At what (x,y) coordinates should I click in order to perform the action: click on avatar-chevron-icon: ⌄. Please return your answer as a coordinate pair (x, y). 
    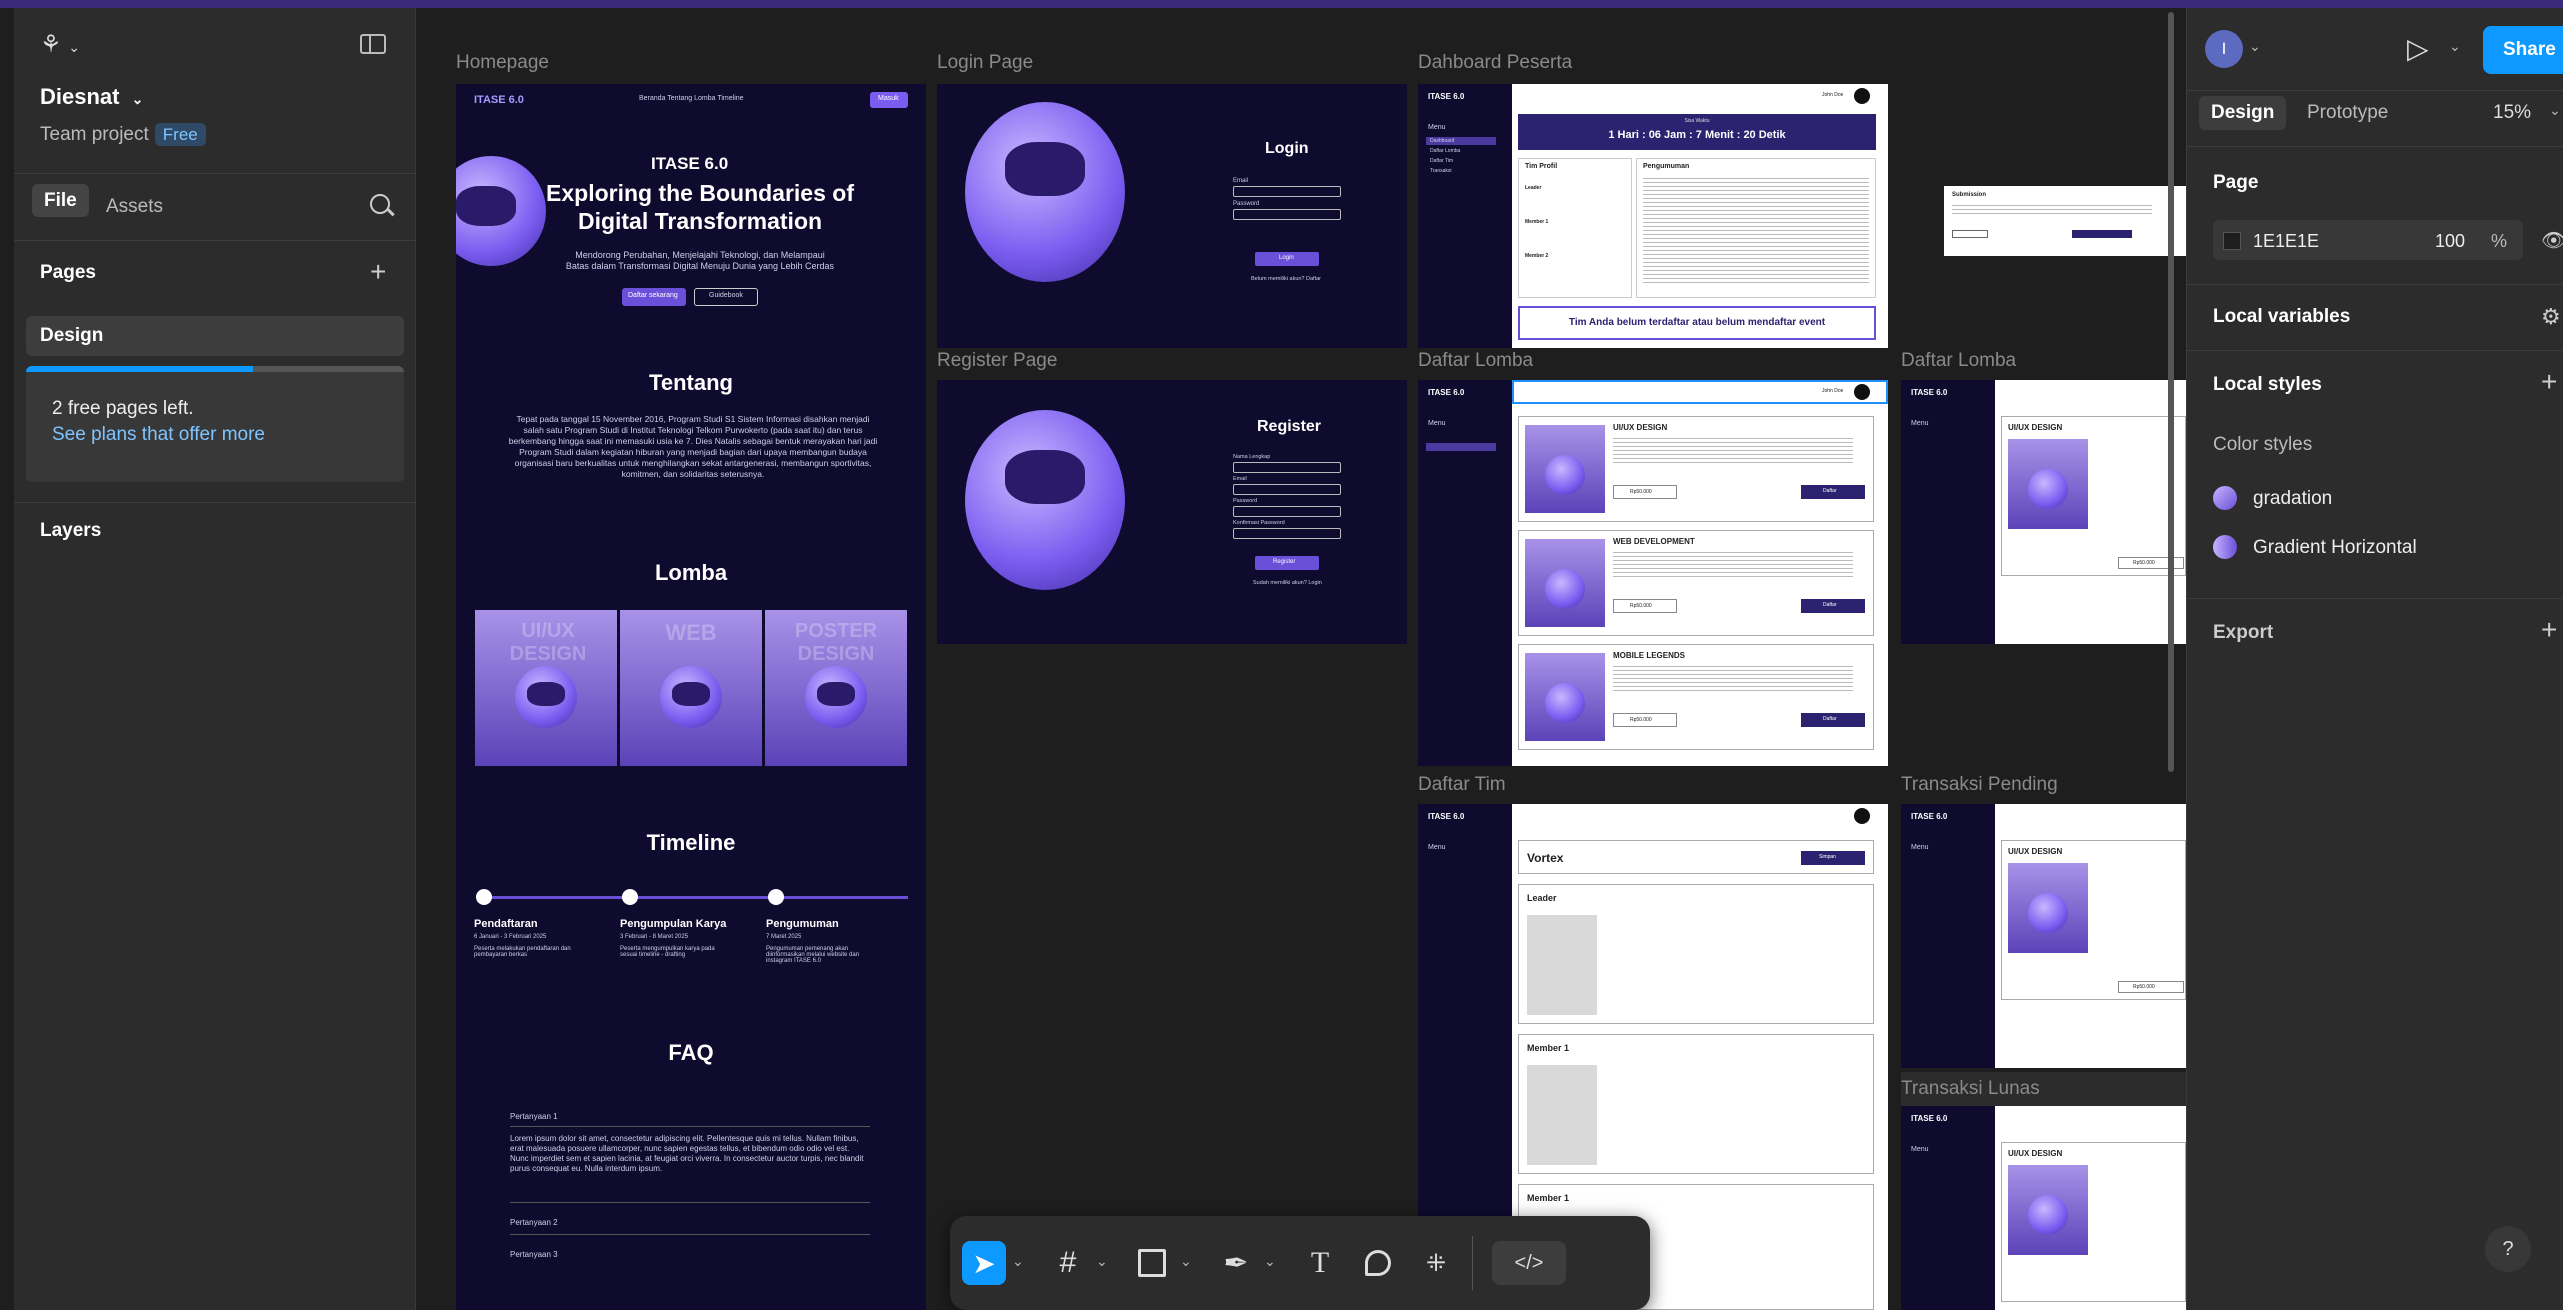
    Looking at the image, I should click on (2255, 46).